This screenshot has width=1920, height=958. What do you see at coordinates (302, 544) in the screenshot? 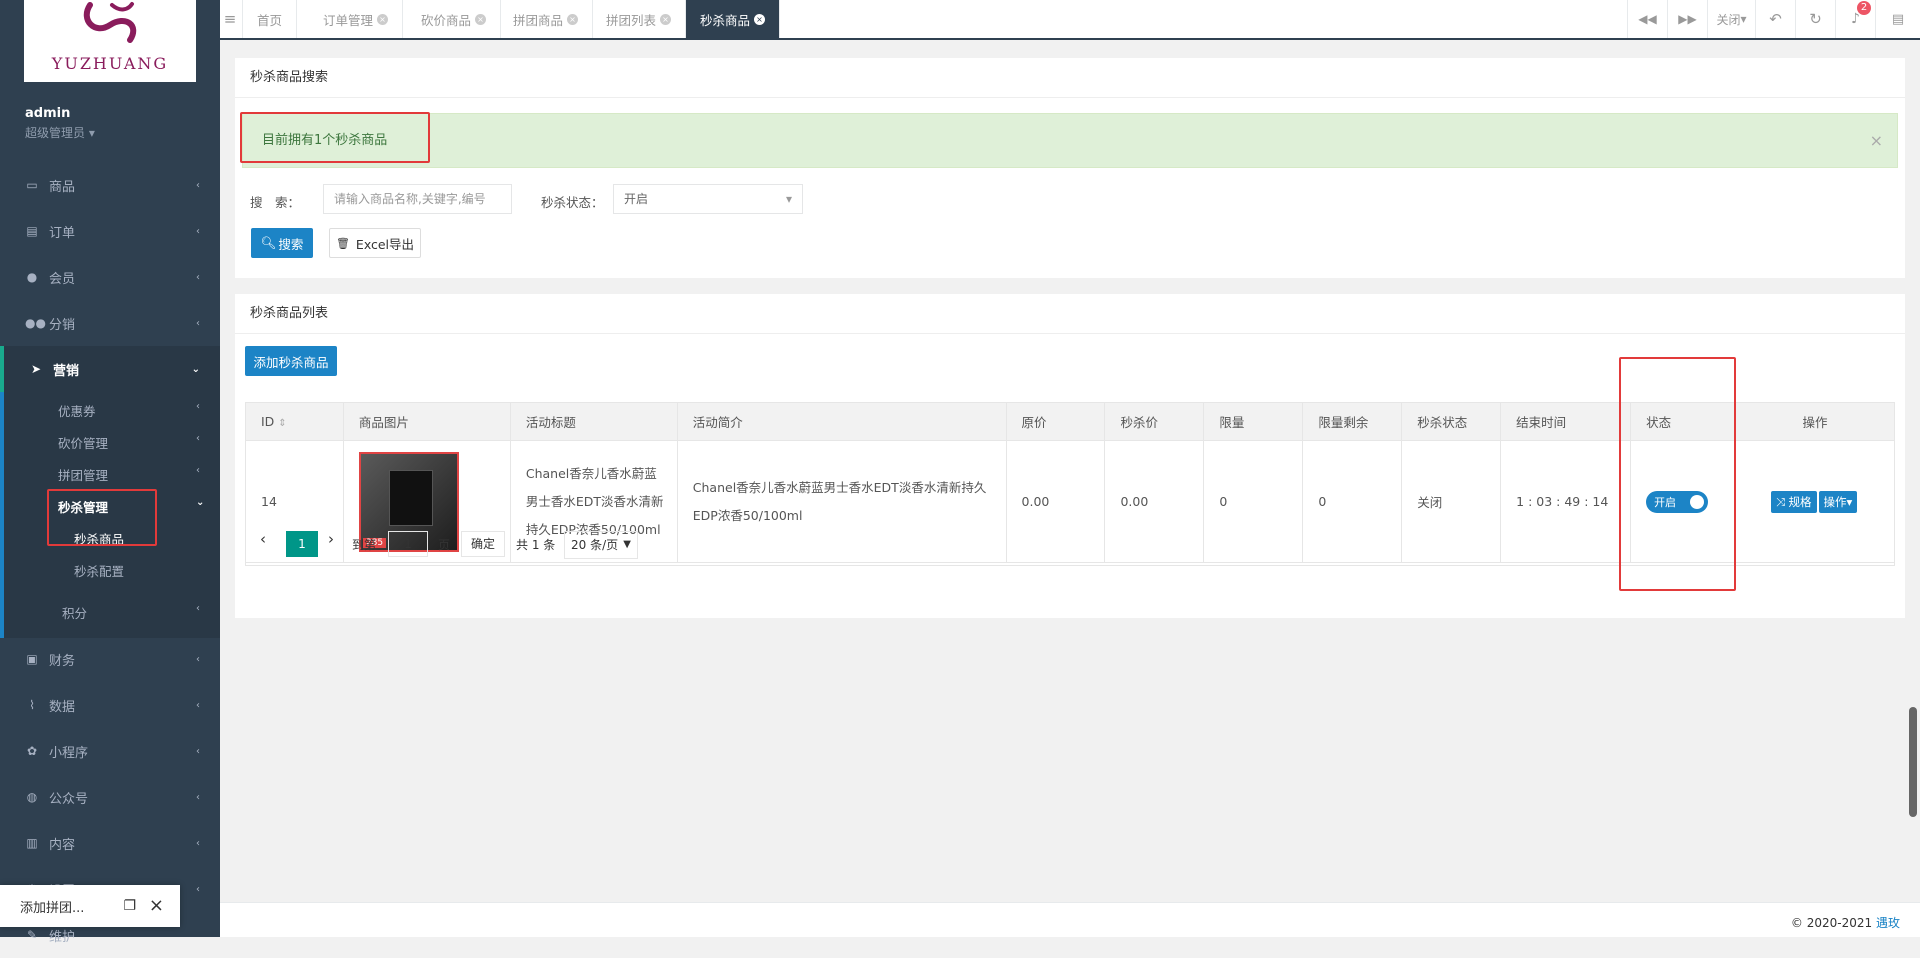
I see `page-1-button: 1` at bounding box center [302, 544].